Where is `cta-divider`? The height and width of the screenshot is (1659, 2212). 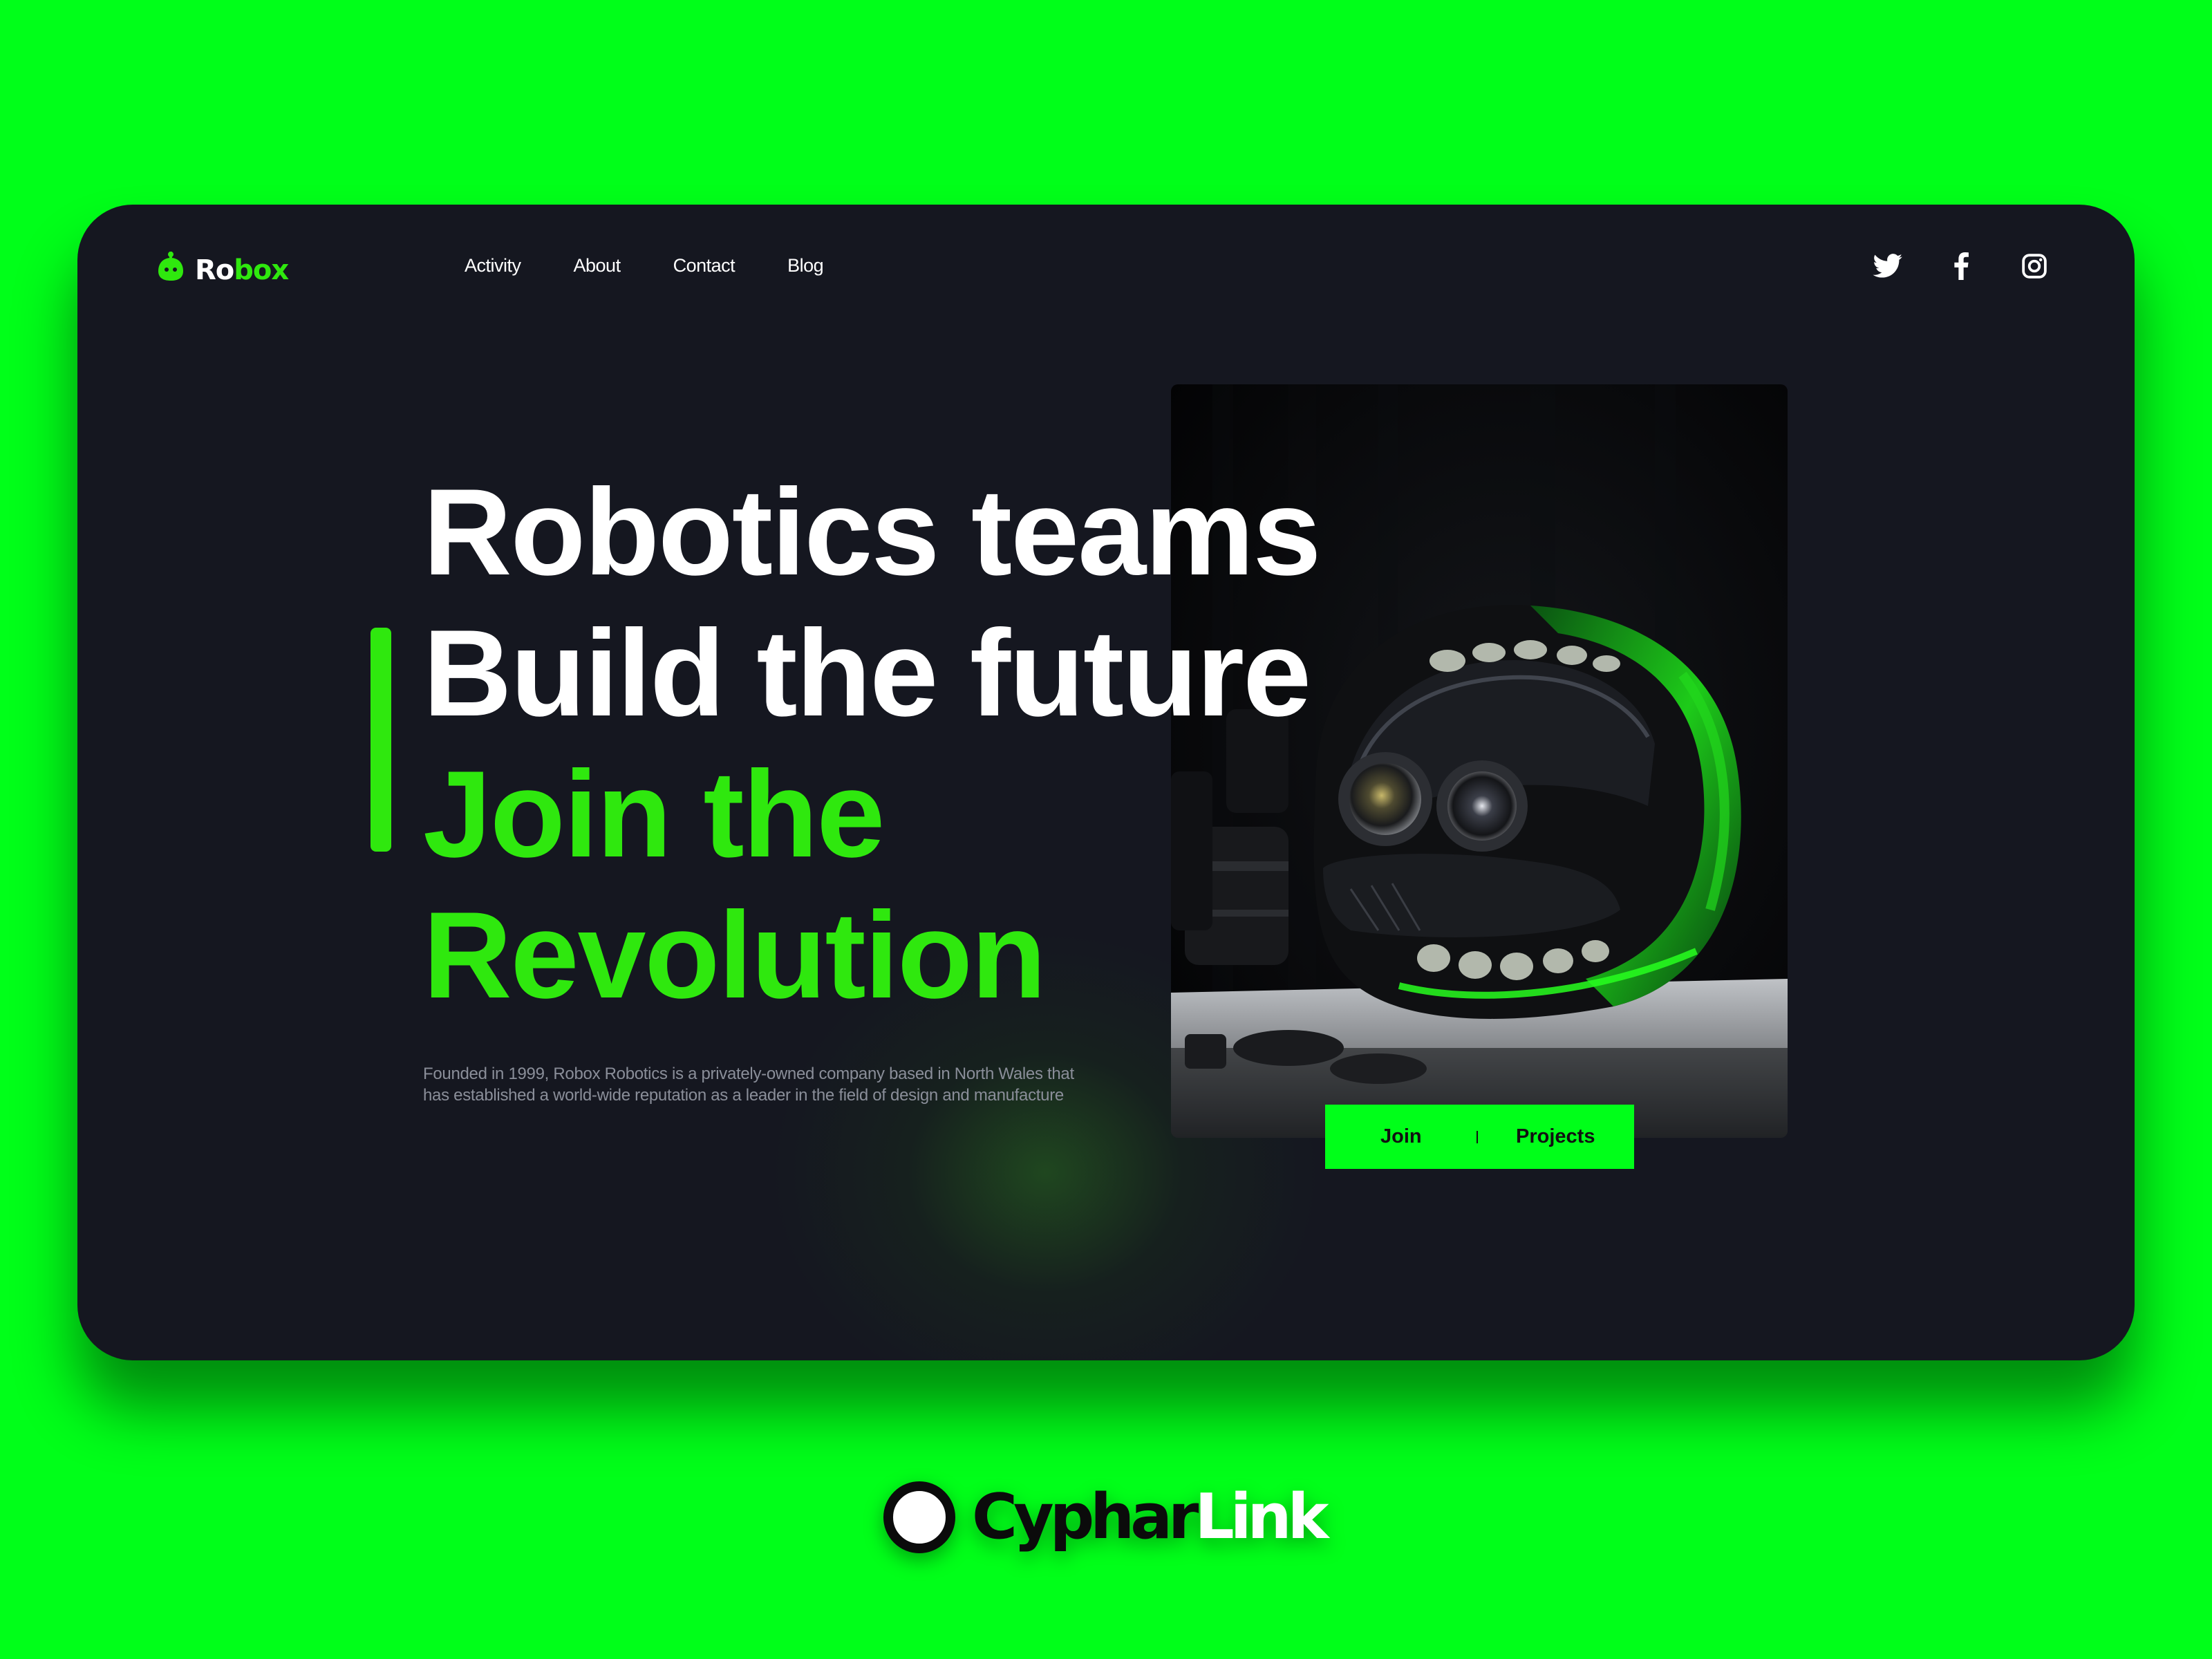
cta-divider is located at coordinates (1478, 1137).